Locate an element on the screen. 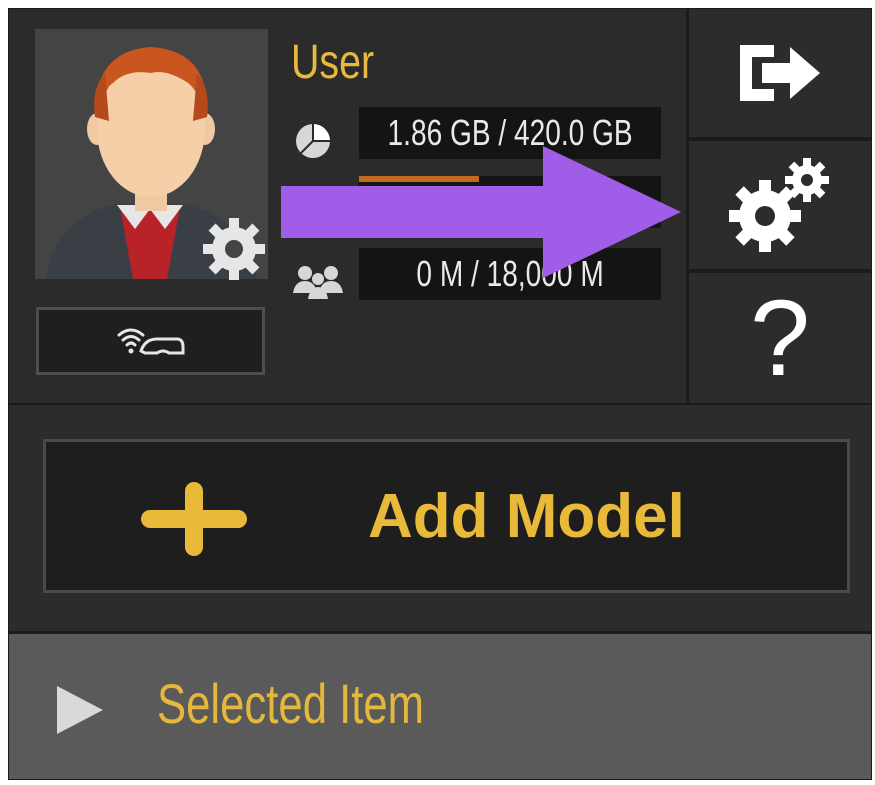  storage-usage-text: 1.86 GB / 420.0 GB is located at coordinates (510, 132).